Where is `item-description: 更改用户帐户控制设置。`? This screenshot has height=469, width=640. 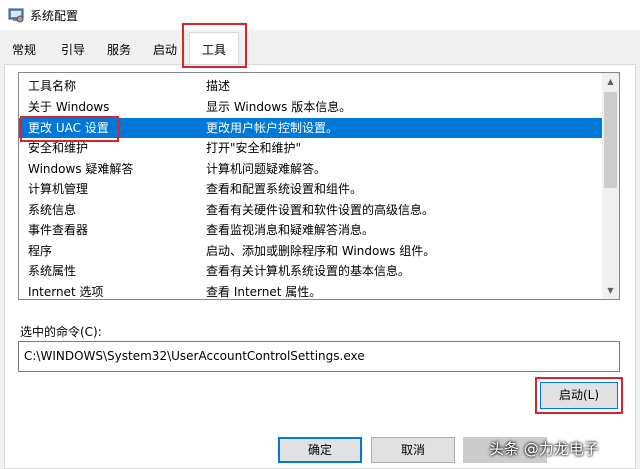
item-description: 更改用户帐户控制设置。 is located at coordinates (272, 127).